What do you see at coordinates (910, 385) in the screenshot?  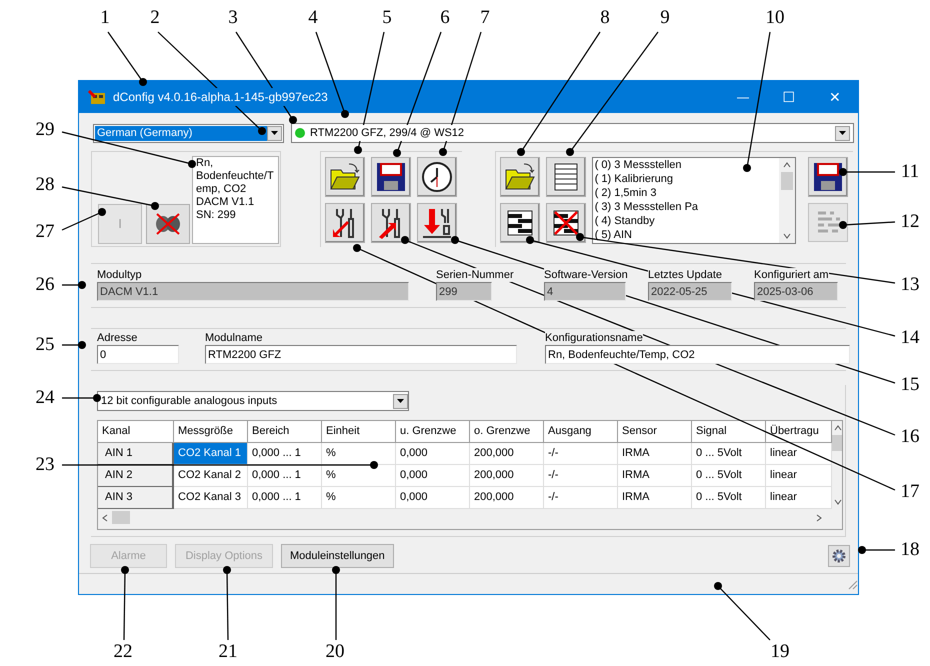 I see `callout-number: 15` at bounding box center [910, 385].